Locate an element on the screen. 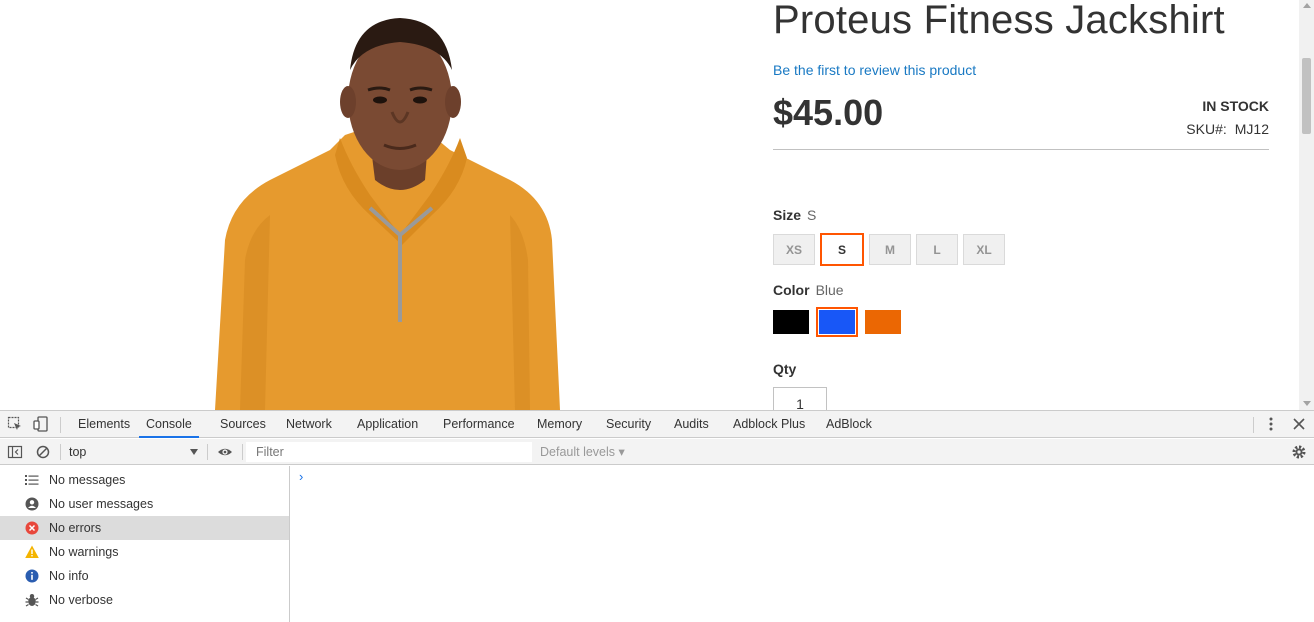  divider is located at coordinates (1021, 149).